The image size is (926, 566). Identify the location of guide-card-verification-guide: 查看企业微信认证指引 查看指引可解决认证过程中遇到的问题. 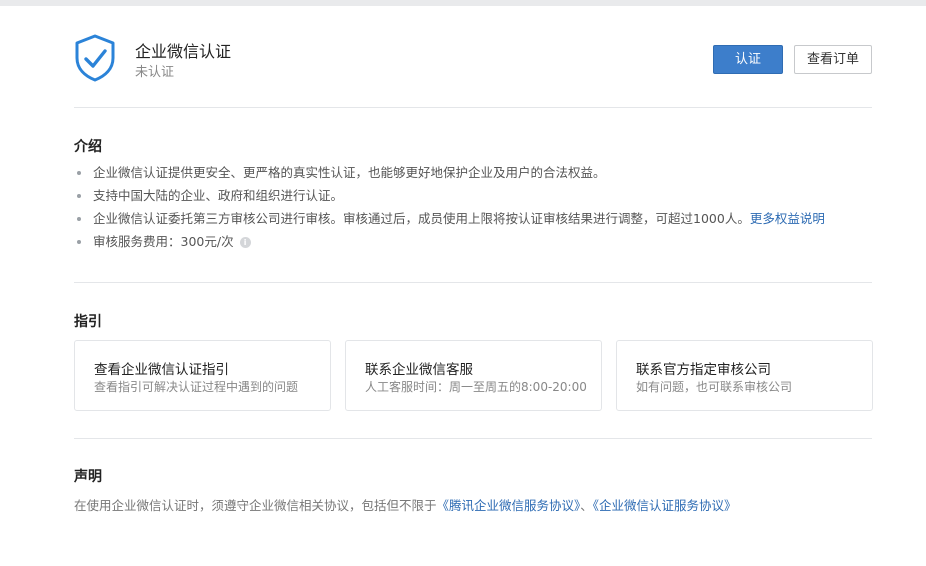
(202, 375).